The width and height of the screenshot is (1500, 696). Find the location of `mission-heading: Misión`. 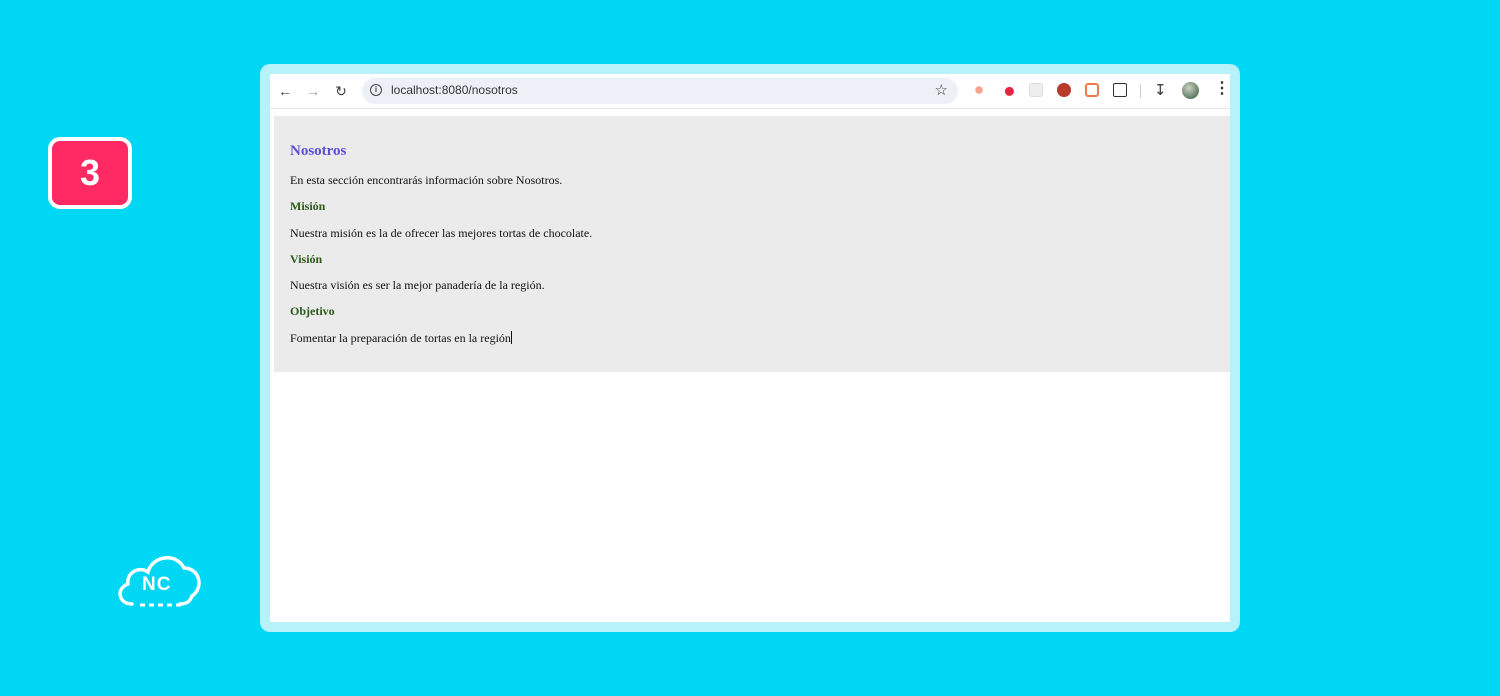

mission-heading: Misión is located at coordinates (308, 206).